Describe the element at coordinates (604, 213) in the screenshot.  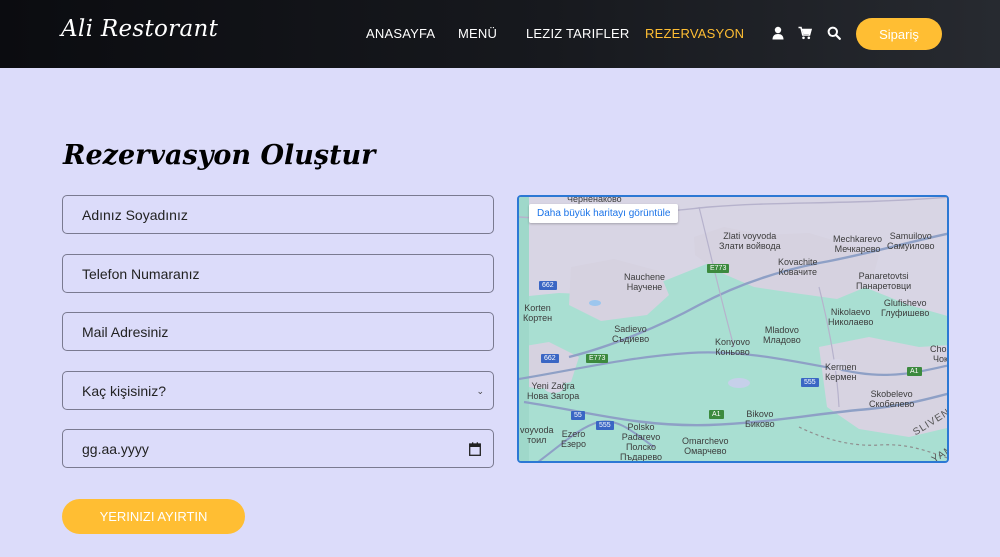
I see `view-larger-map-link: Daha büyük haritayı görüntüle` at that location.